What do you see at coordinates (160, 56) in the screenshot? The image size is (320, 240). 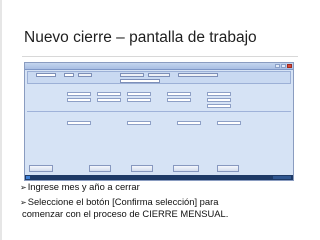 I see `title-divider` at bounding box center [160, 56].